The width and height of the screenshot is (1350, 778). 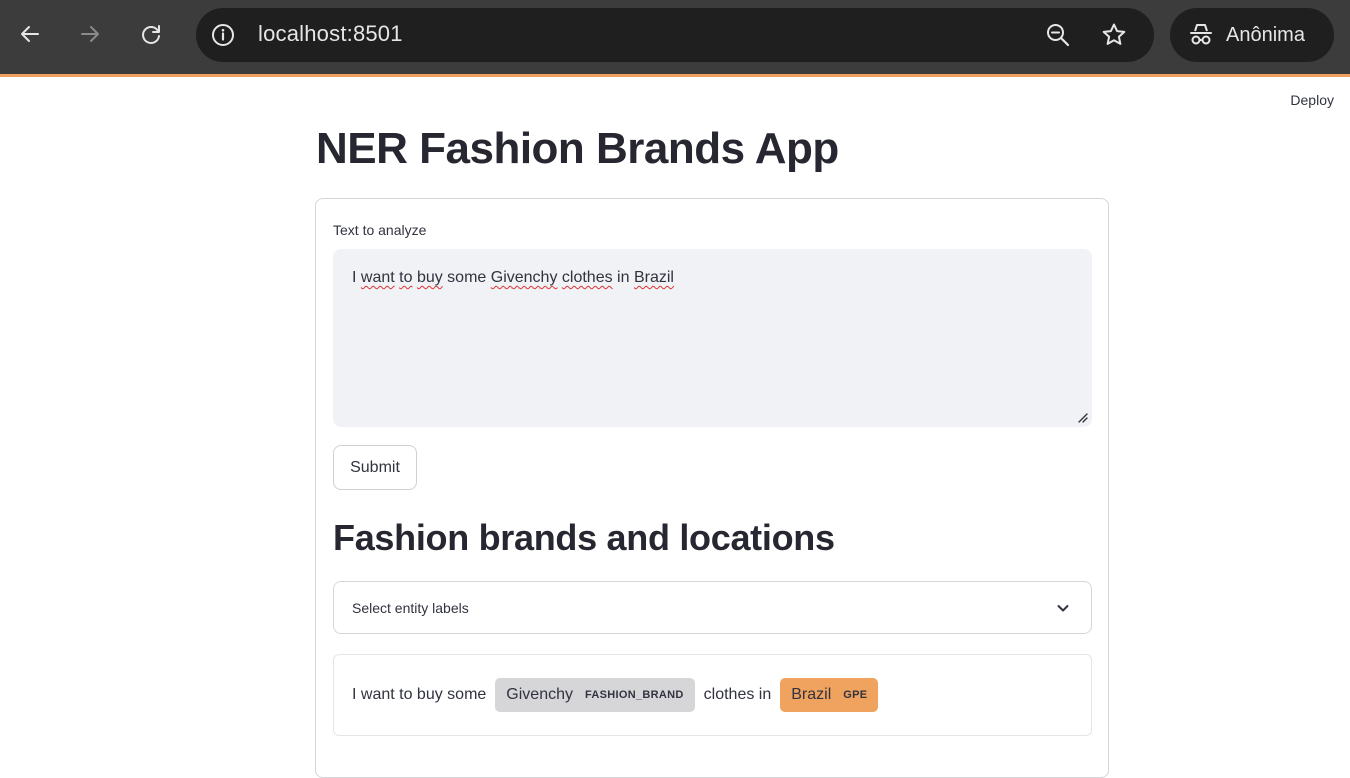 I want to click on entity-text: Brazil, so click(x=811, y=694).